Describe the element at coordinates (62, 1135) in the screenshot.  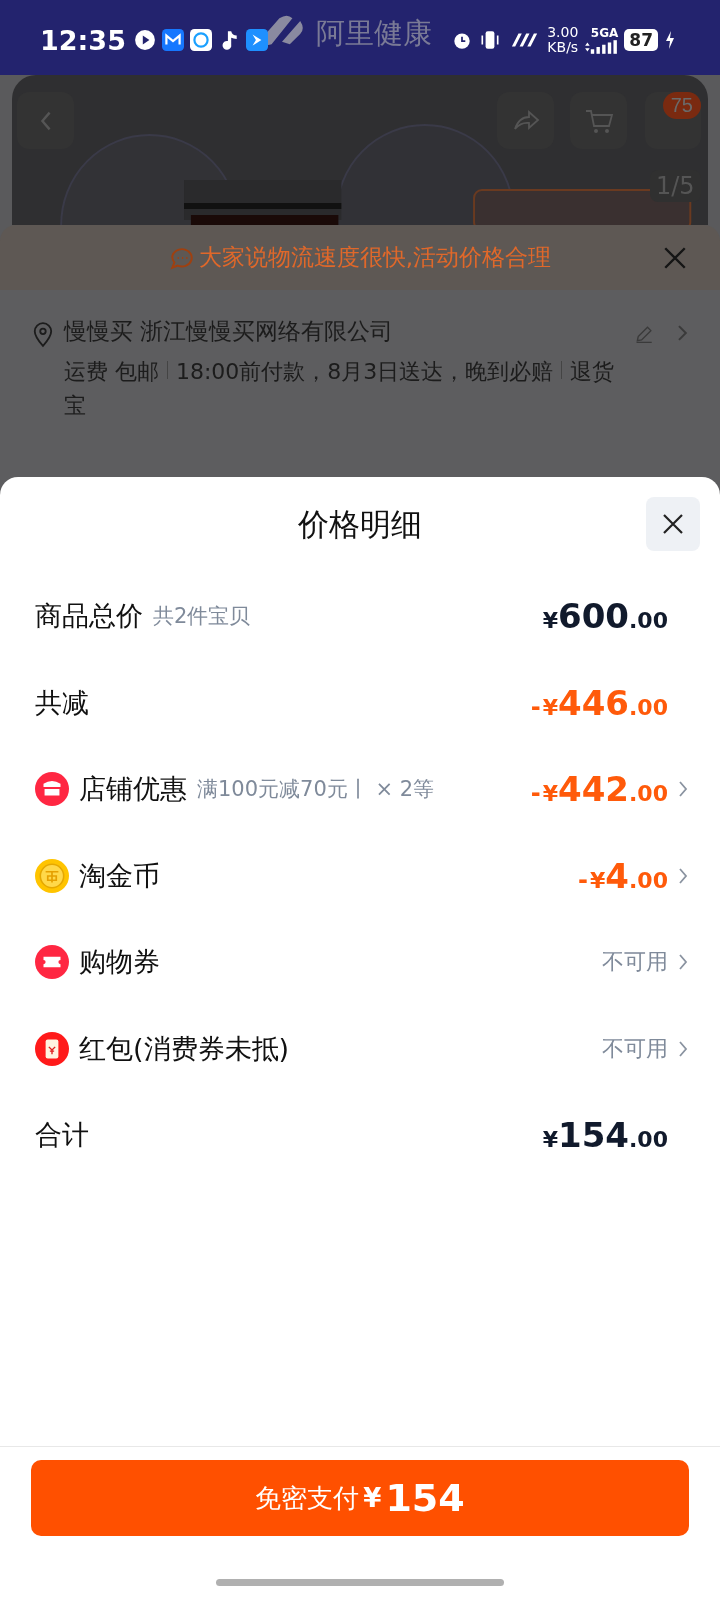
I see `row-label: 合计` at that location.